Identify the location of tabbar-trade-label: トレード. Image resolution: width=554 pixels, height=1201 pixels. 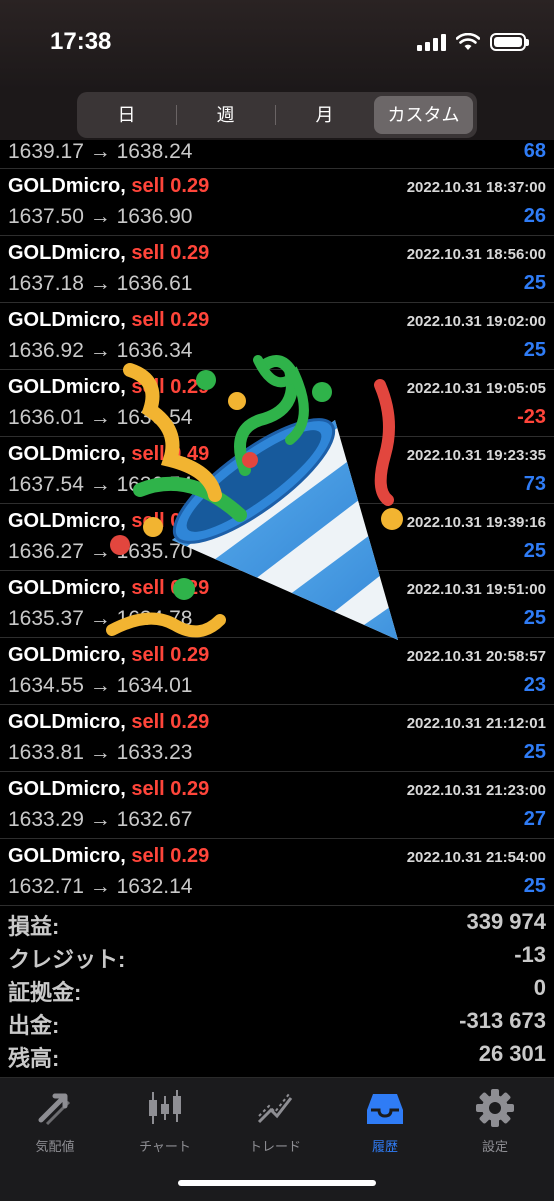
(274, 1146).